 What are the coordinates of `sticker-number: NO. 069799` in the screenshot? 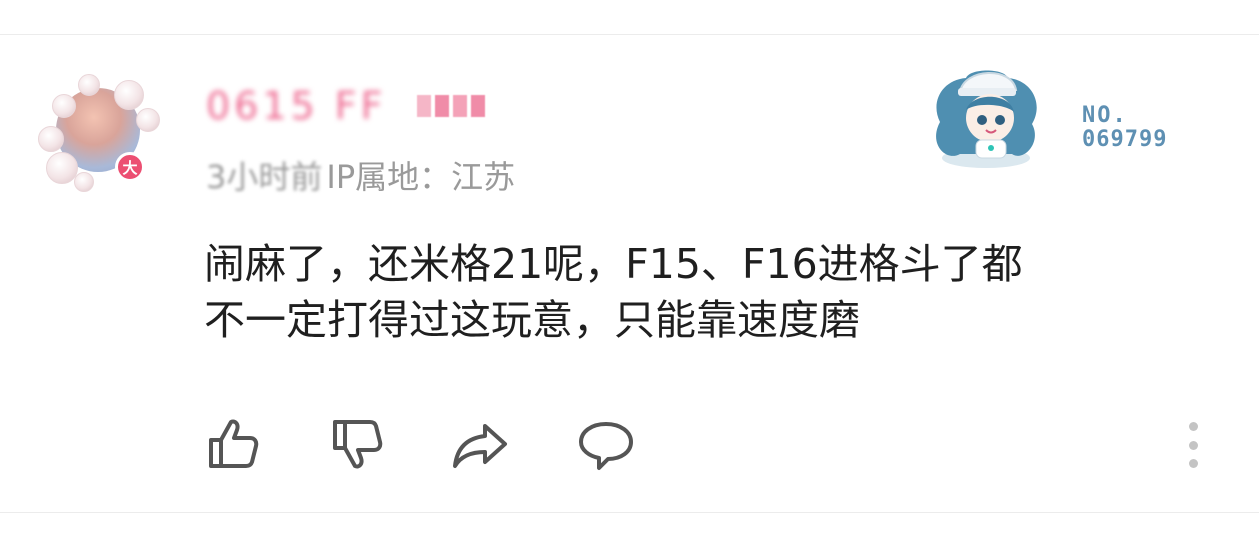 It's located at (1124, 128).